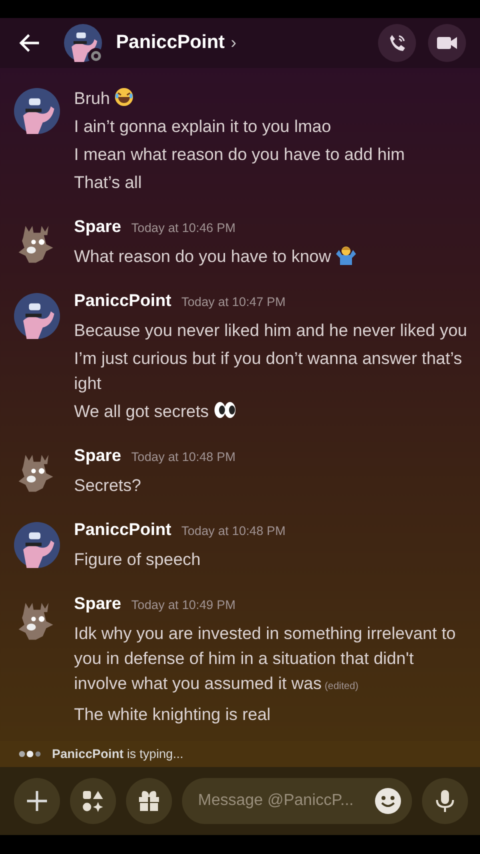 The width and height of the screenshot is (480, 854). Describe the element at coordinates (108, 485) in the screenshot. I see `message-text: Secrets?` at that location.